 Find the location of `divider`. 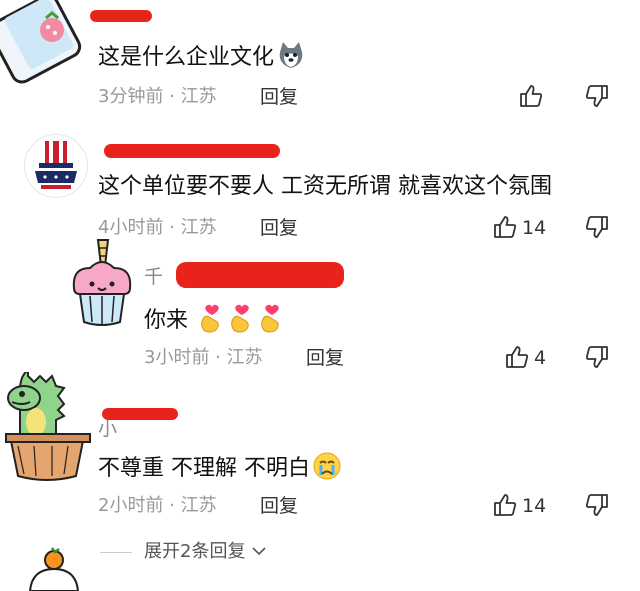

divider is located at coordinates (116, 552).